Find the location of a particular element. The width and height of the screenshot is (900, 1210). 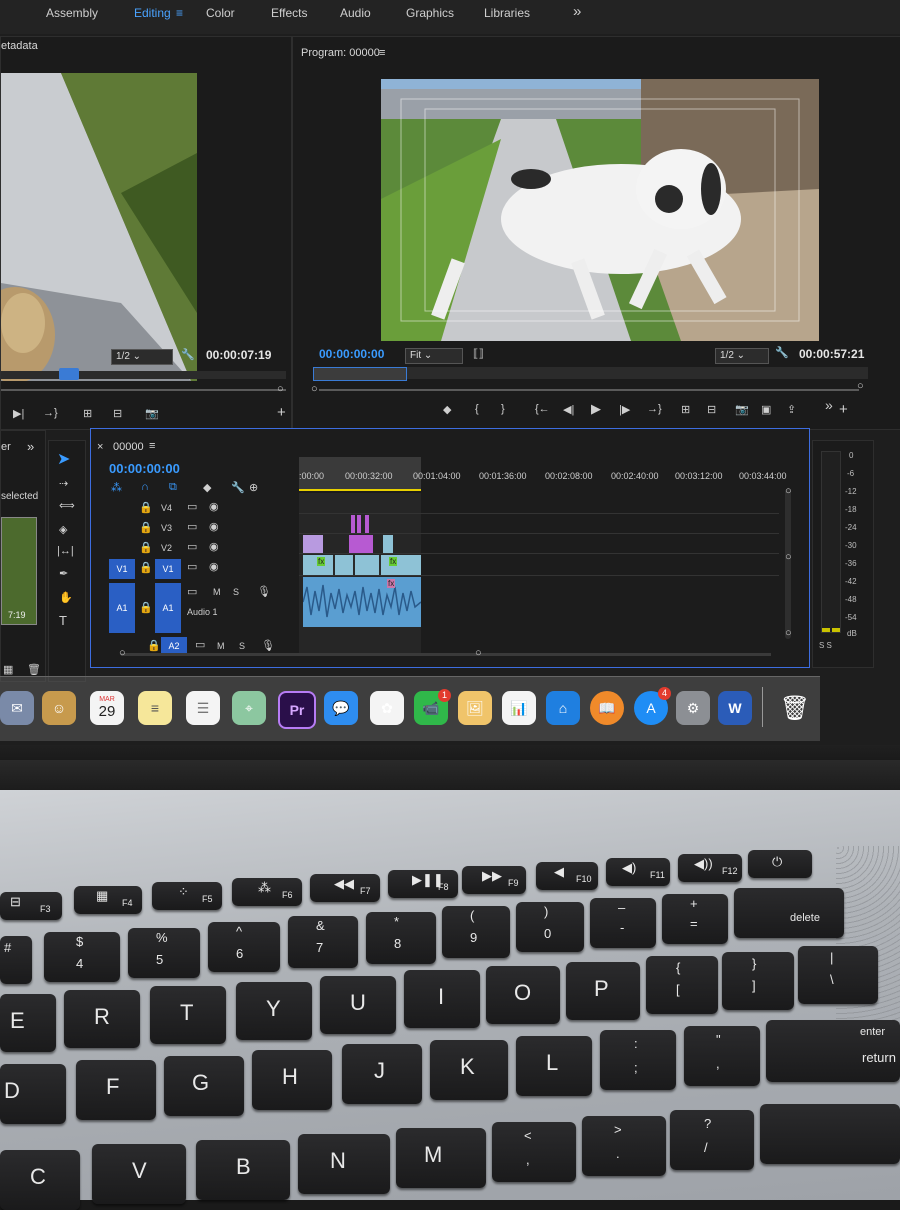

tab-editing: Editing is located at coordinates (152, 13).